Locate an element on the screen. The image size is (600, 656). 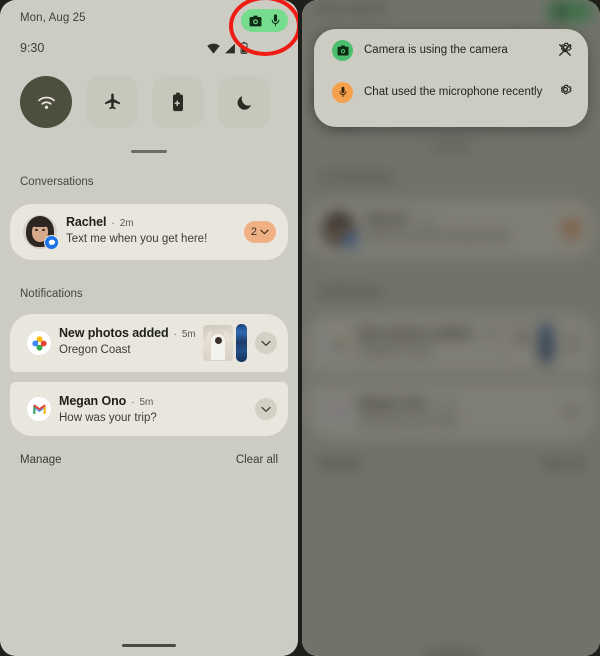
conversation-notification-rachel: Rachel · 2m Text me when you get here! 2 is located at coordinates (149, 232).